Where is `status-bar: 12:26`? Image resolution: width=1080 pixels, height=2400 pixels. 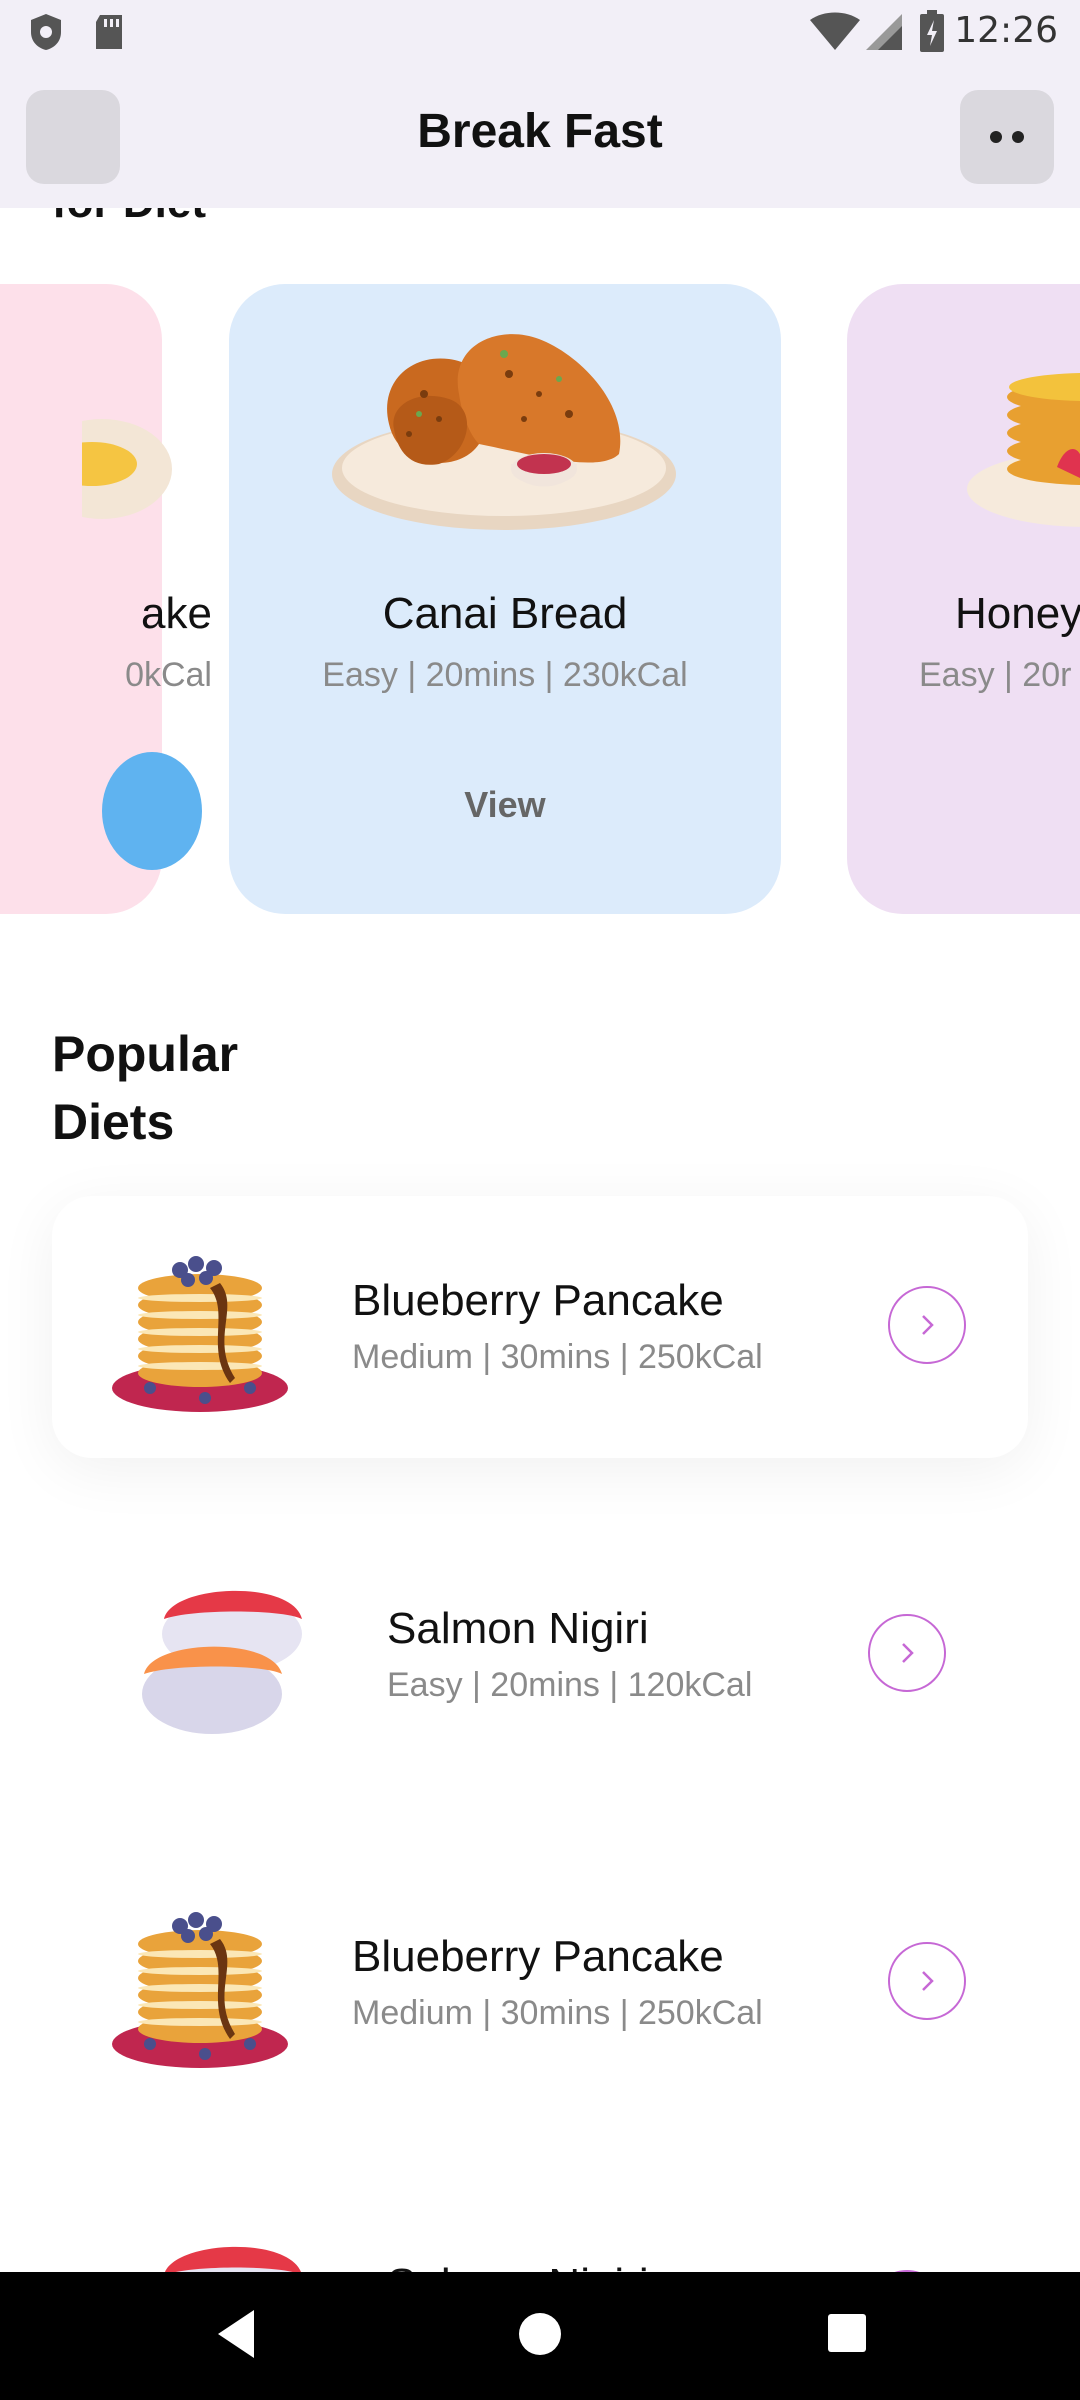
status-bar: 12:26 is located at coordinates (540, 32).